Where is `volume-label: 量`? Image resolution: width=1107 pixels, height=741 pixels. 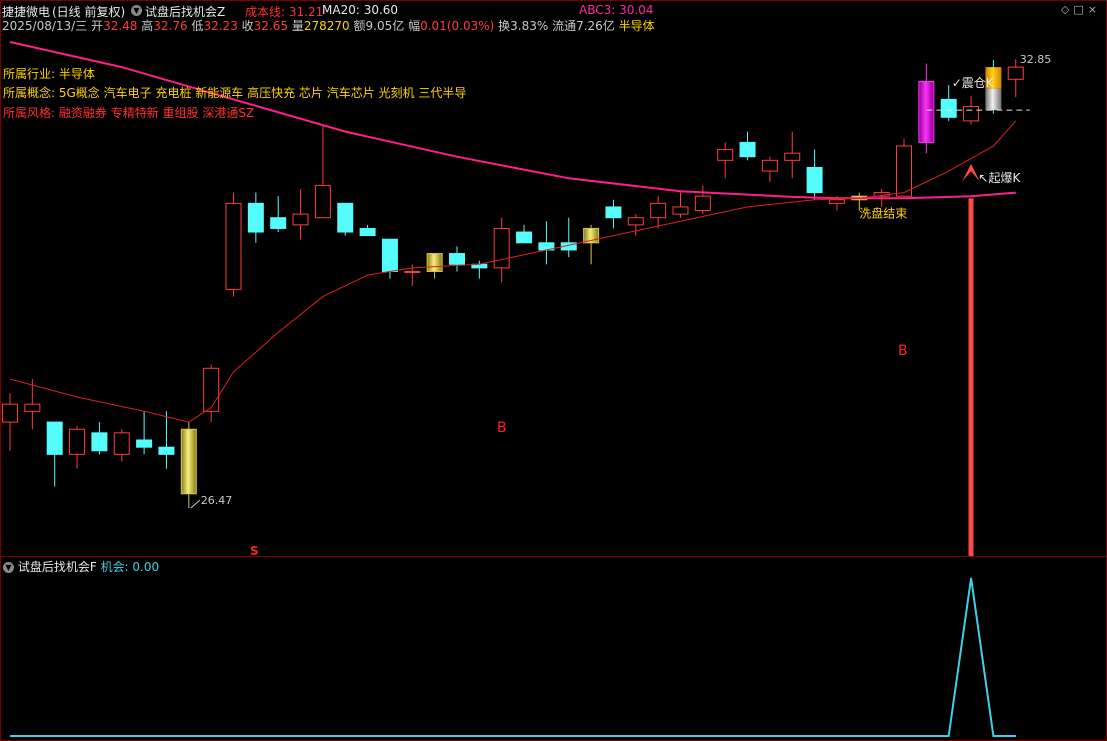 volume-label: 量 is located at coordinates (297, 26).